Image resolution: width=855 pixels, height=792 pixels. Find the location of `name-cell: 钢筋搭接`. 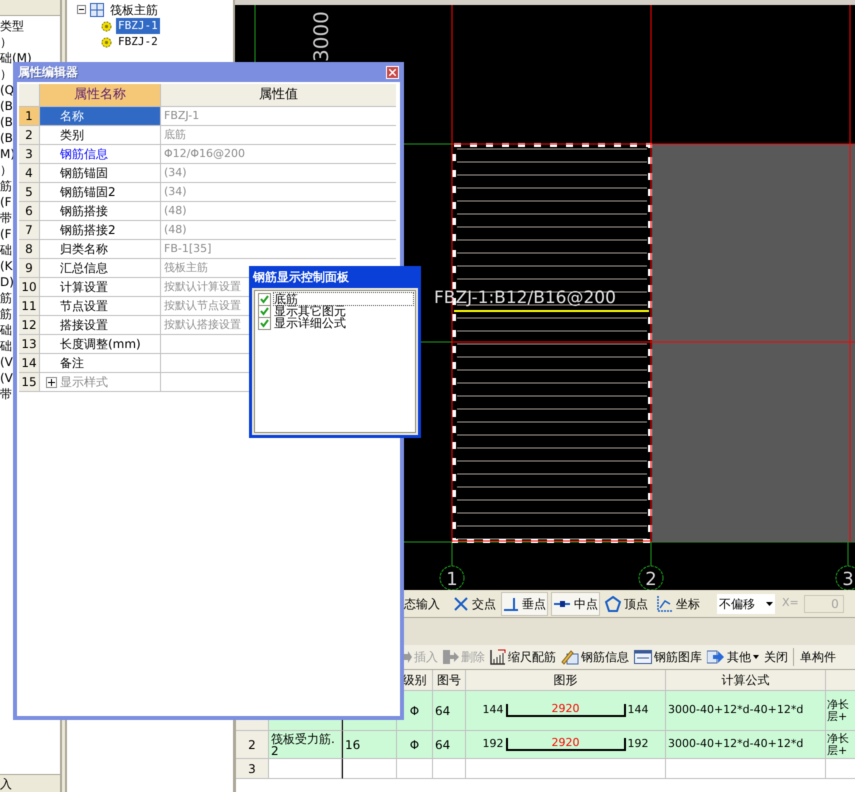

name-cell: 钢筋搭接 is located at coordinates (100, 211).